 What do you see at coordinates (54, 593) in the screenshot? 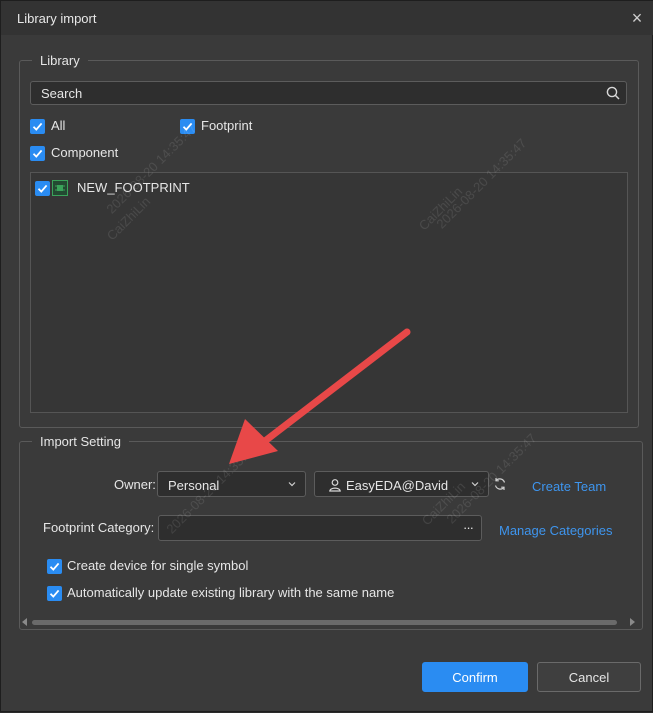
I see `auto-update-checkbox` at bounding box center [54, 593].